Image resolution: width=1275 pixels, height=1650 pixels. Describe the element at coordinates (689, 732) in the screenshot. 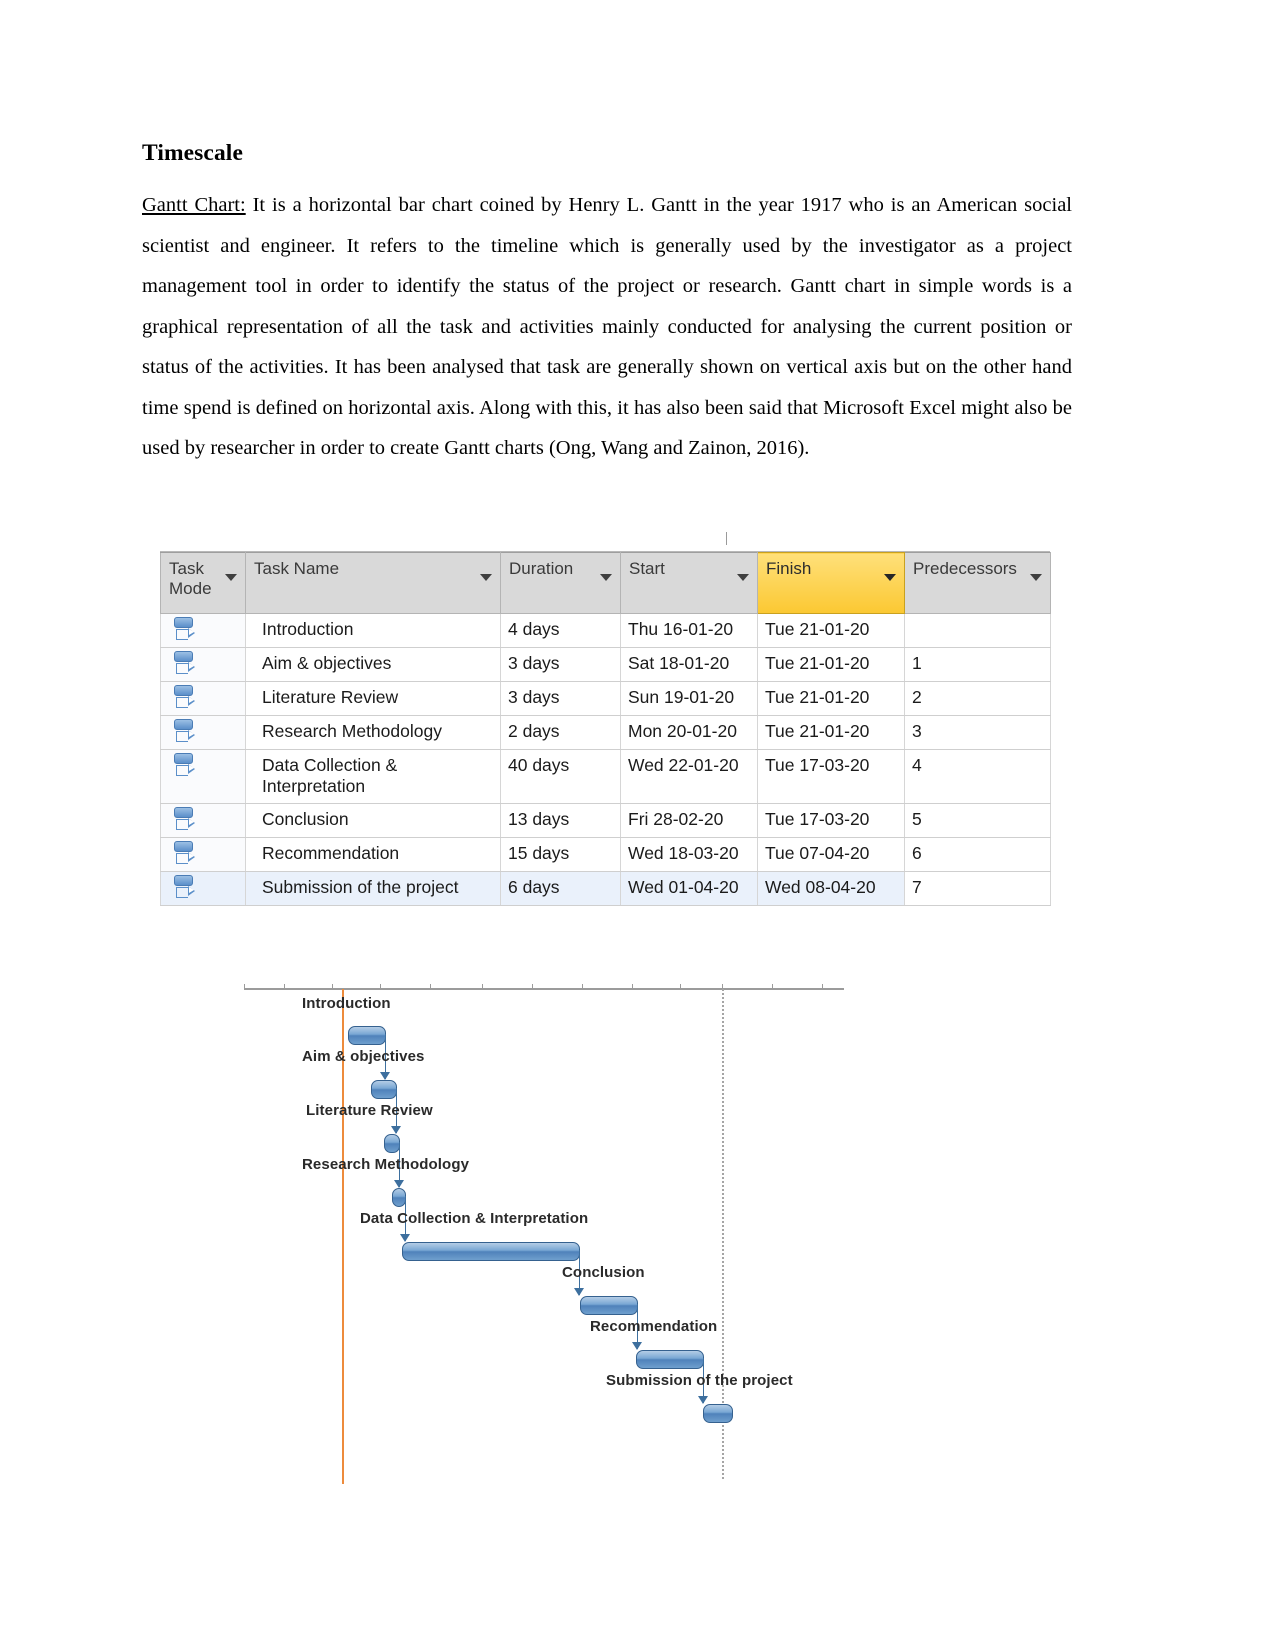

I see `start-cell: Mon 20-01-20` at that location.